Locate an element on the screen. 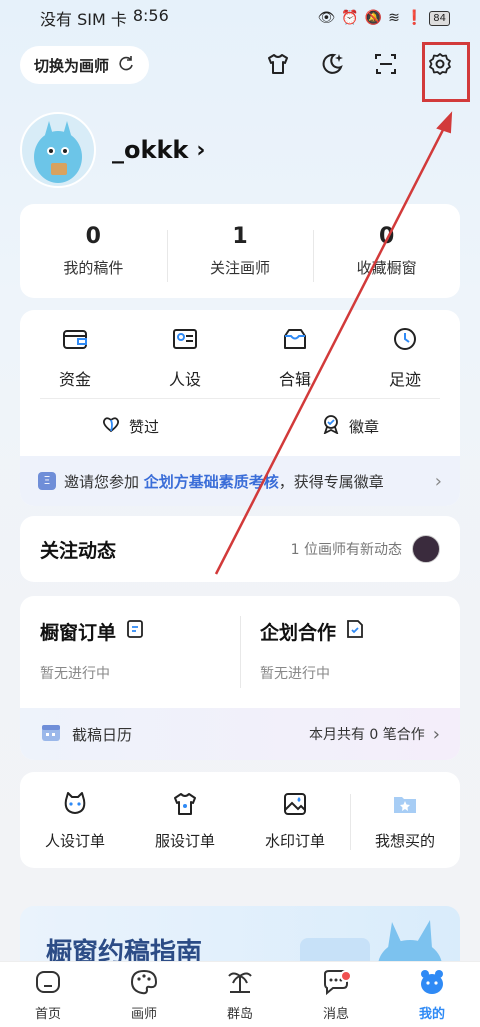  showcase-orders: 橱窗订单 暂无进行中 is located at coordinates (130, 652).